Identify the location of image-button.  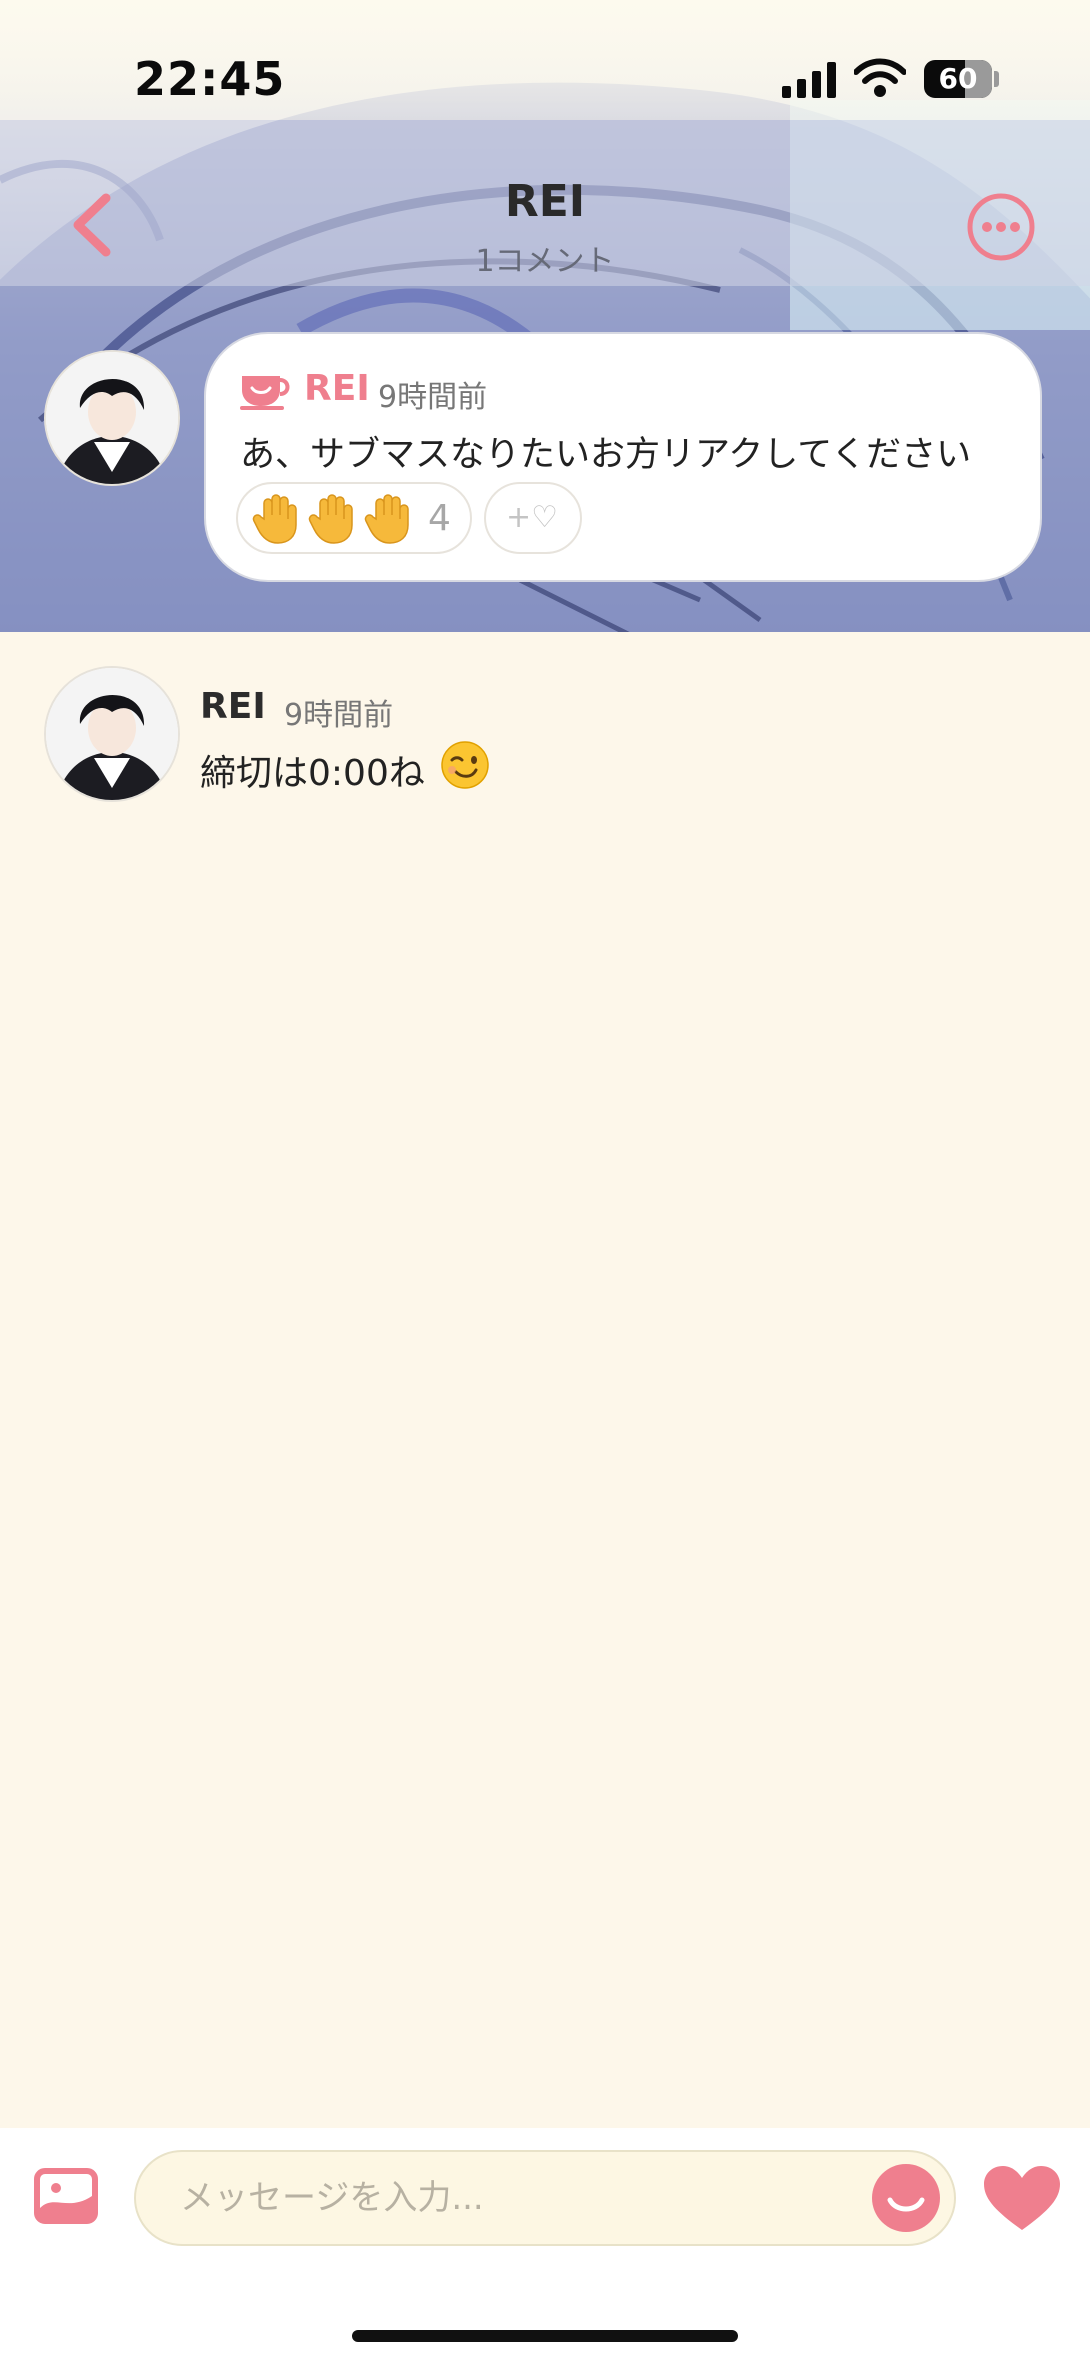
(66, 2196).